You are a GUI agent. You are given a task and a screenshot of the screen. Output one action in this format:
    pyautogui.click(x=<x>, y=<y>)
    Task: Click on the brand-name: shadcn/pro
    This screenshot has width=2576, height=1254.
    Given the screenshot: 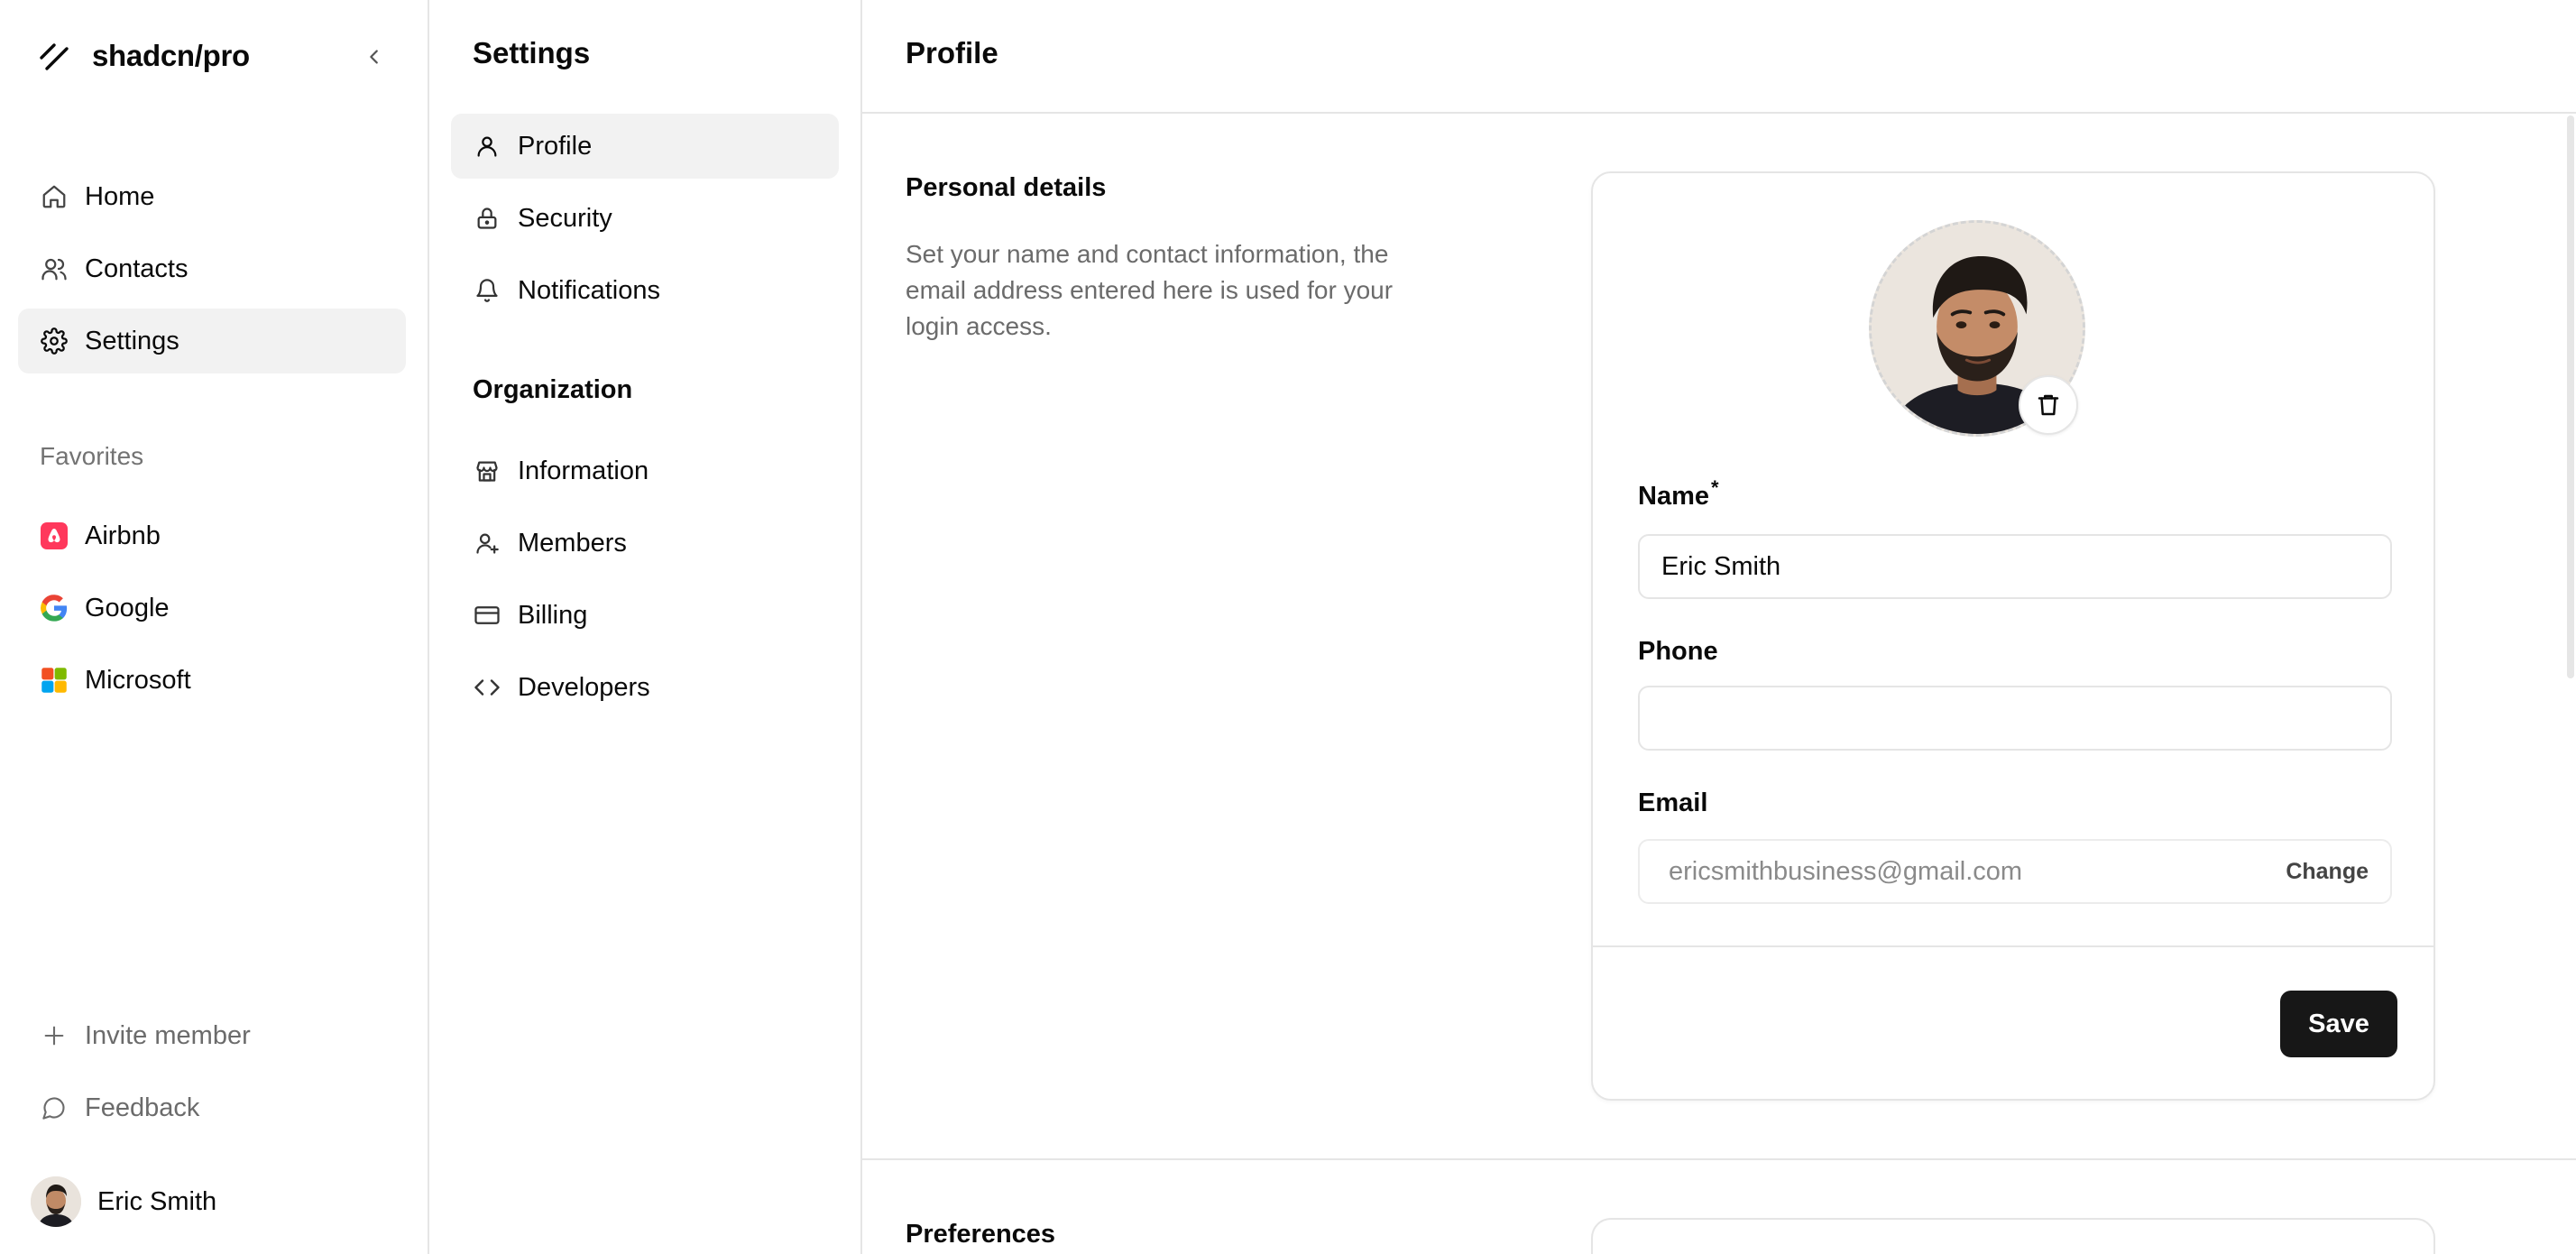 What is the action you would take?
    pyautogui.click(x=171, y=55)
    